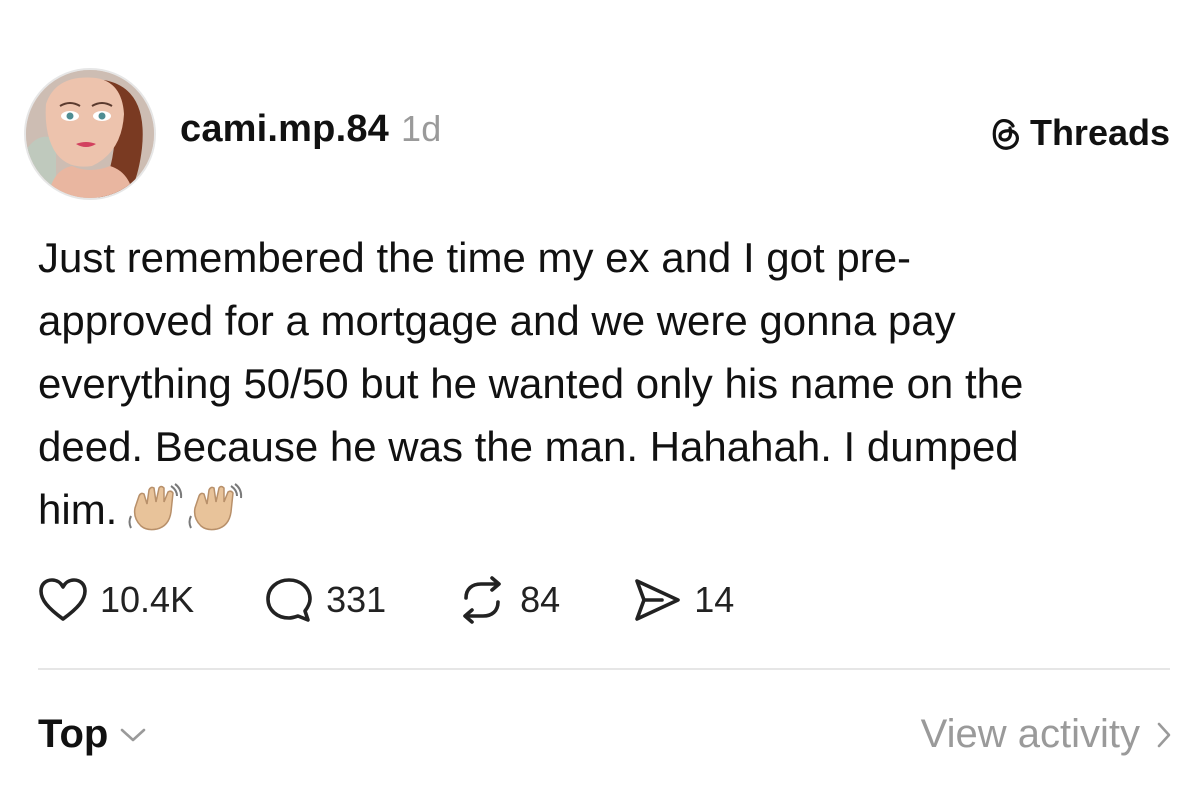 This screenshot has width=1200, height=806. What do you see at coordinates (78, 509) in the screenshot?
I see `post-text-line: him.` at bounding box center [78, 509].